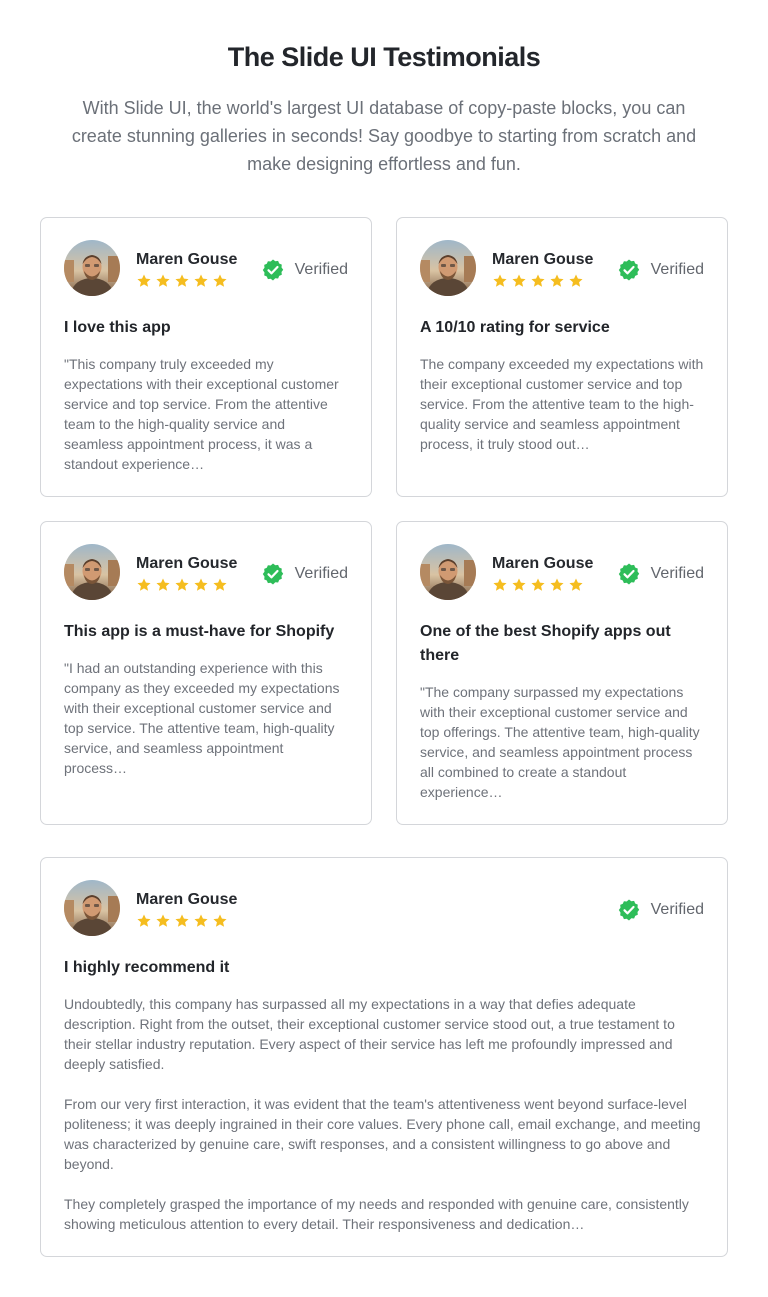 The image size is (768, 1297). Describe the element at coordinates (117, 327) in the screenshot. I see `review-title: I love this app` at that location.